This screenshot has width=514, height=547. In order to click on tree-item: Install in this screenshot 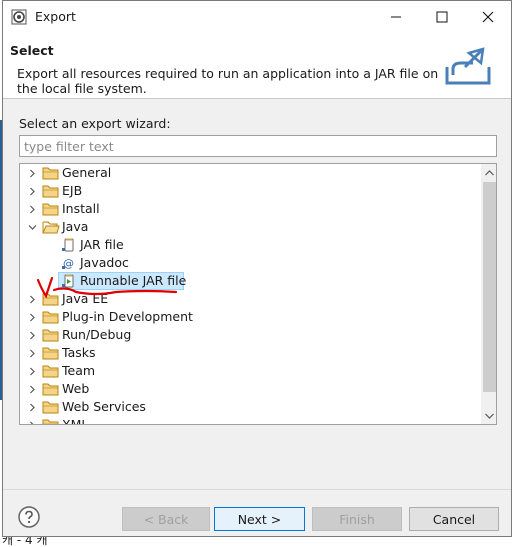, I will do `click(250, 209)`.